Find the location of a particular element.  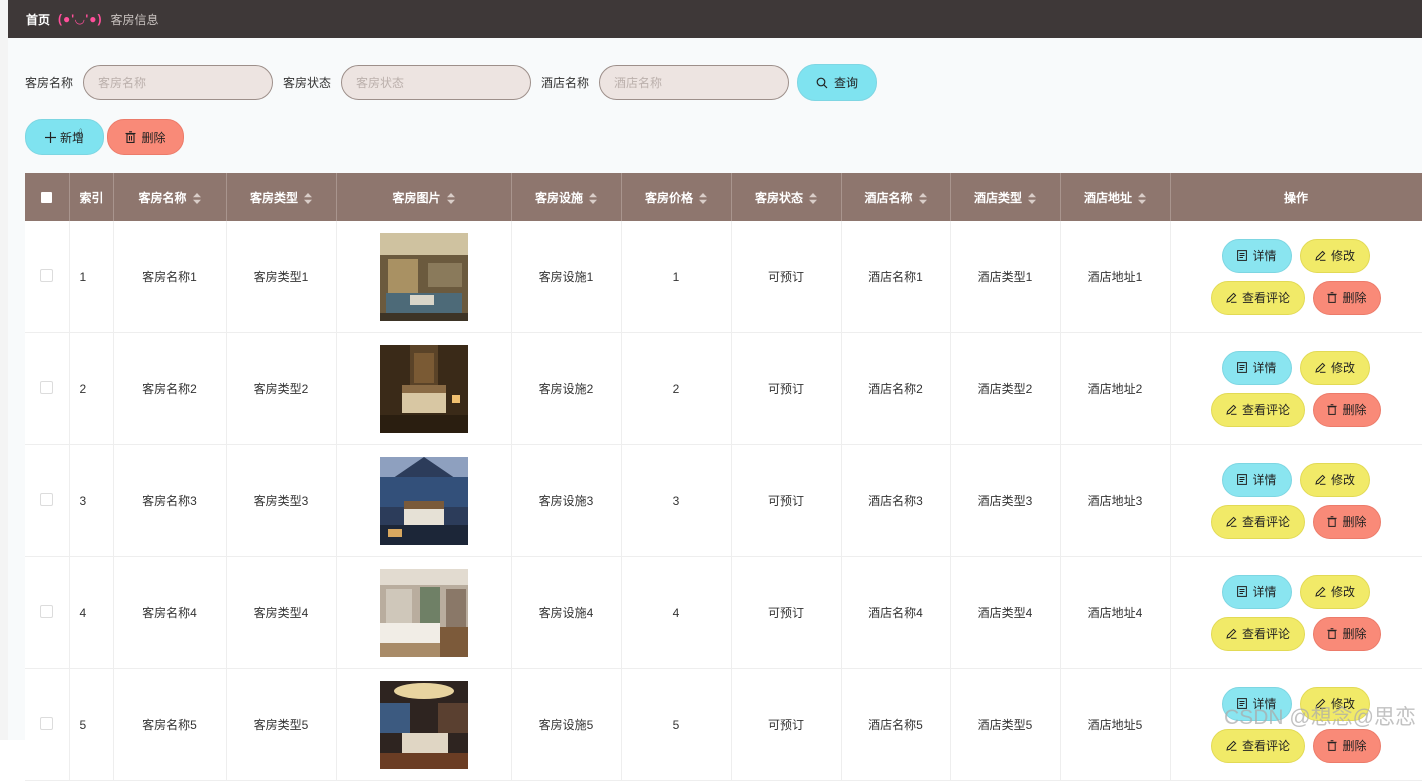

header-facility: 客房设施 is located at coordinates (566, 197).